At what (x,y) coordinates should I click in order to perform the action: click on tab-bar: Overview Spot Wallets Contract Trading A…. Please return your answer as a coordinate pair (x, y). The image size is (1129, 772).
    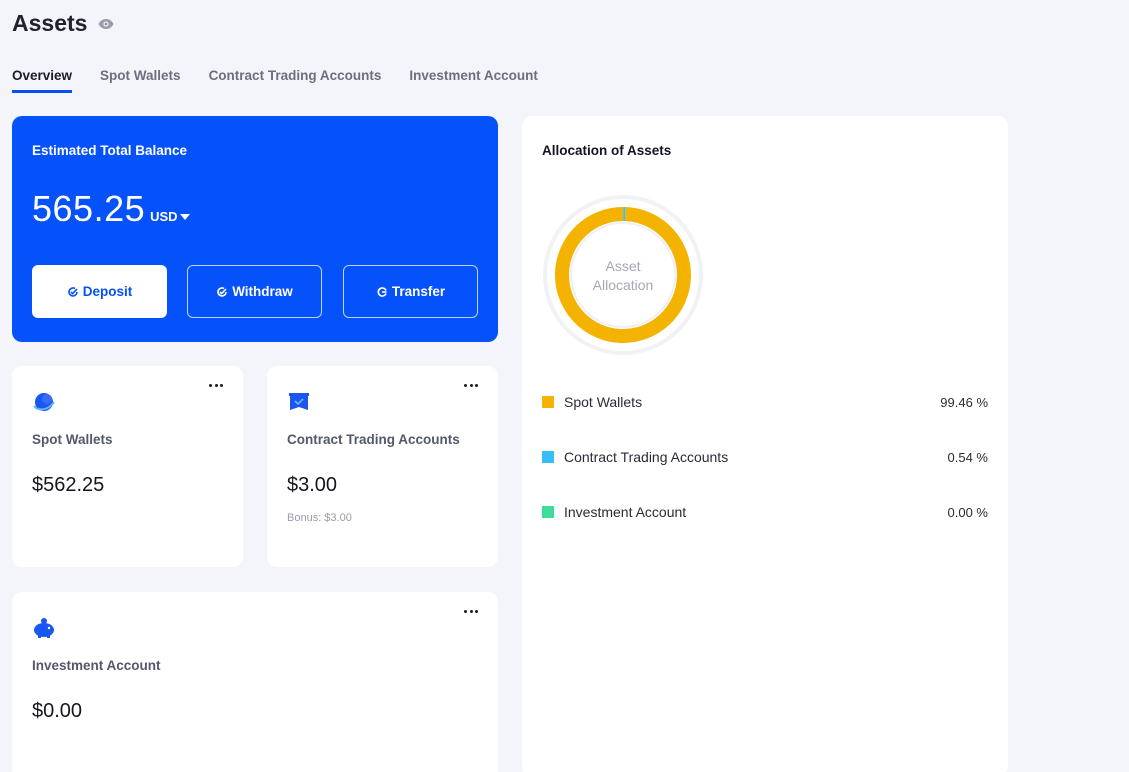
    Looking at the image, I should click on (289, 80).